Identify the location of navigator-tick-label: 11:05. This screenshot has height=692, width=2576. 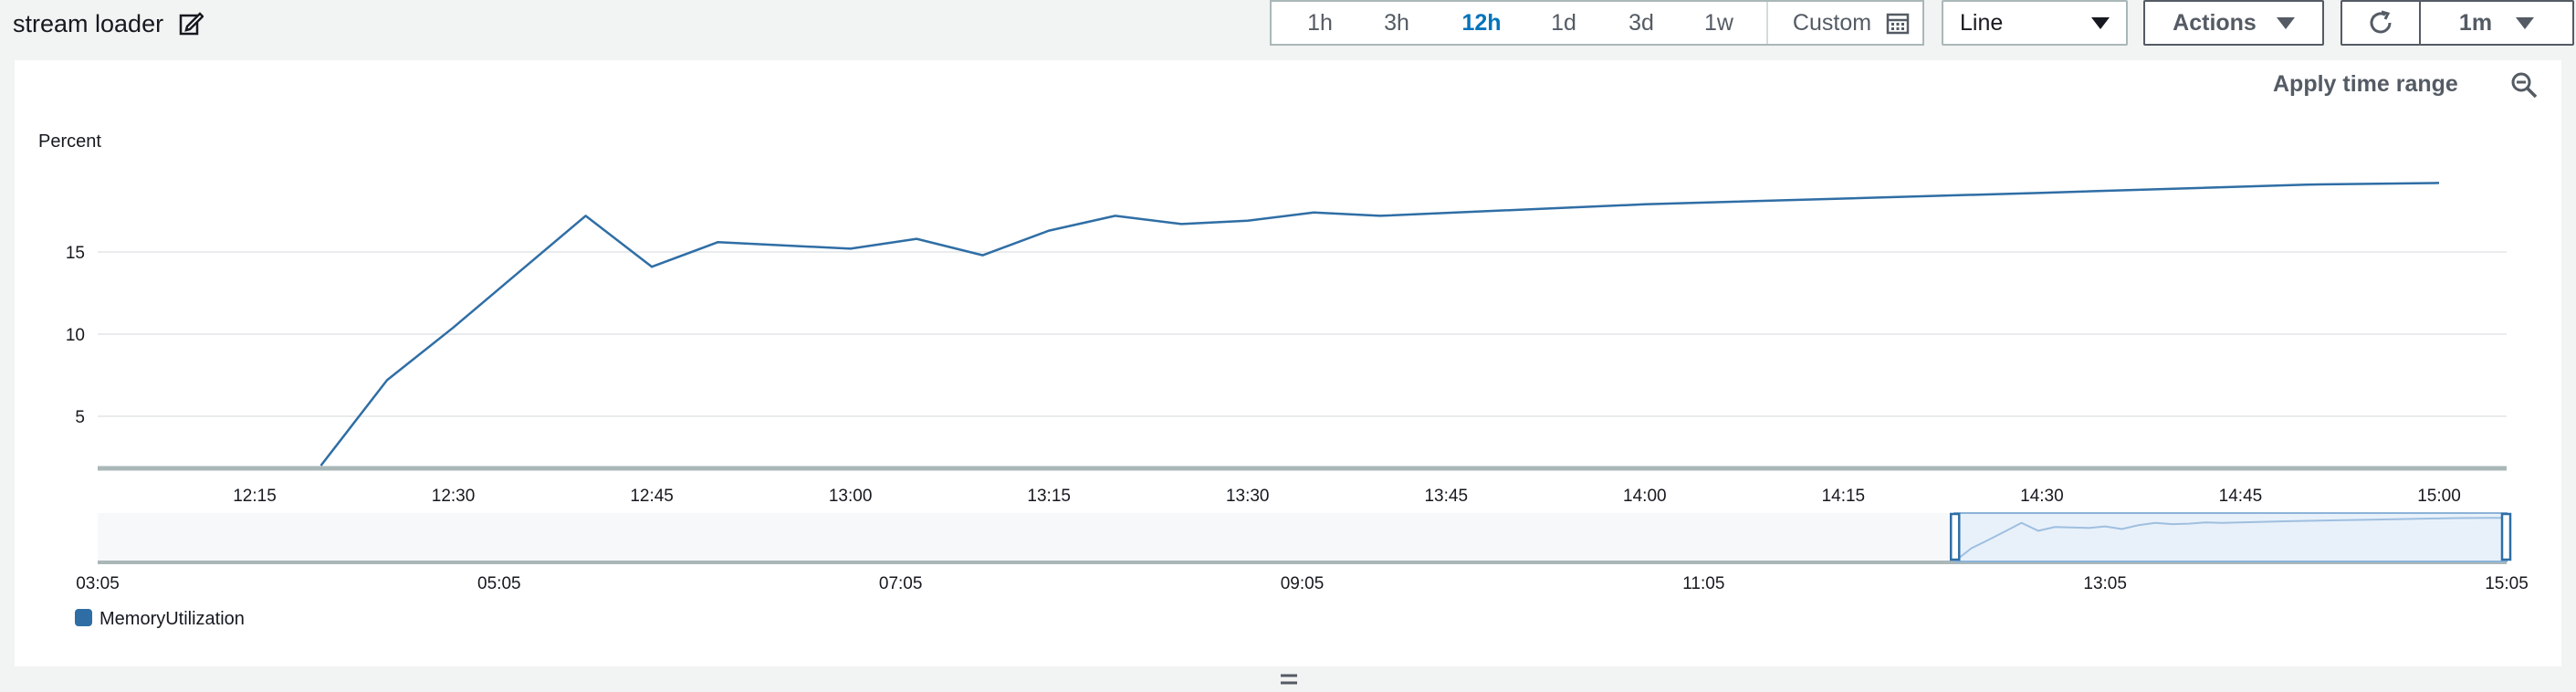
(1703, 584).